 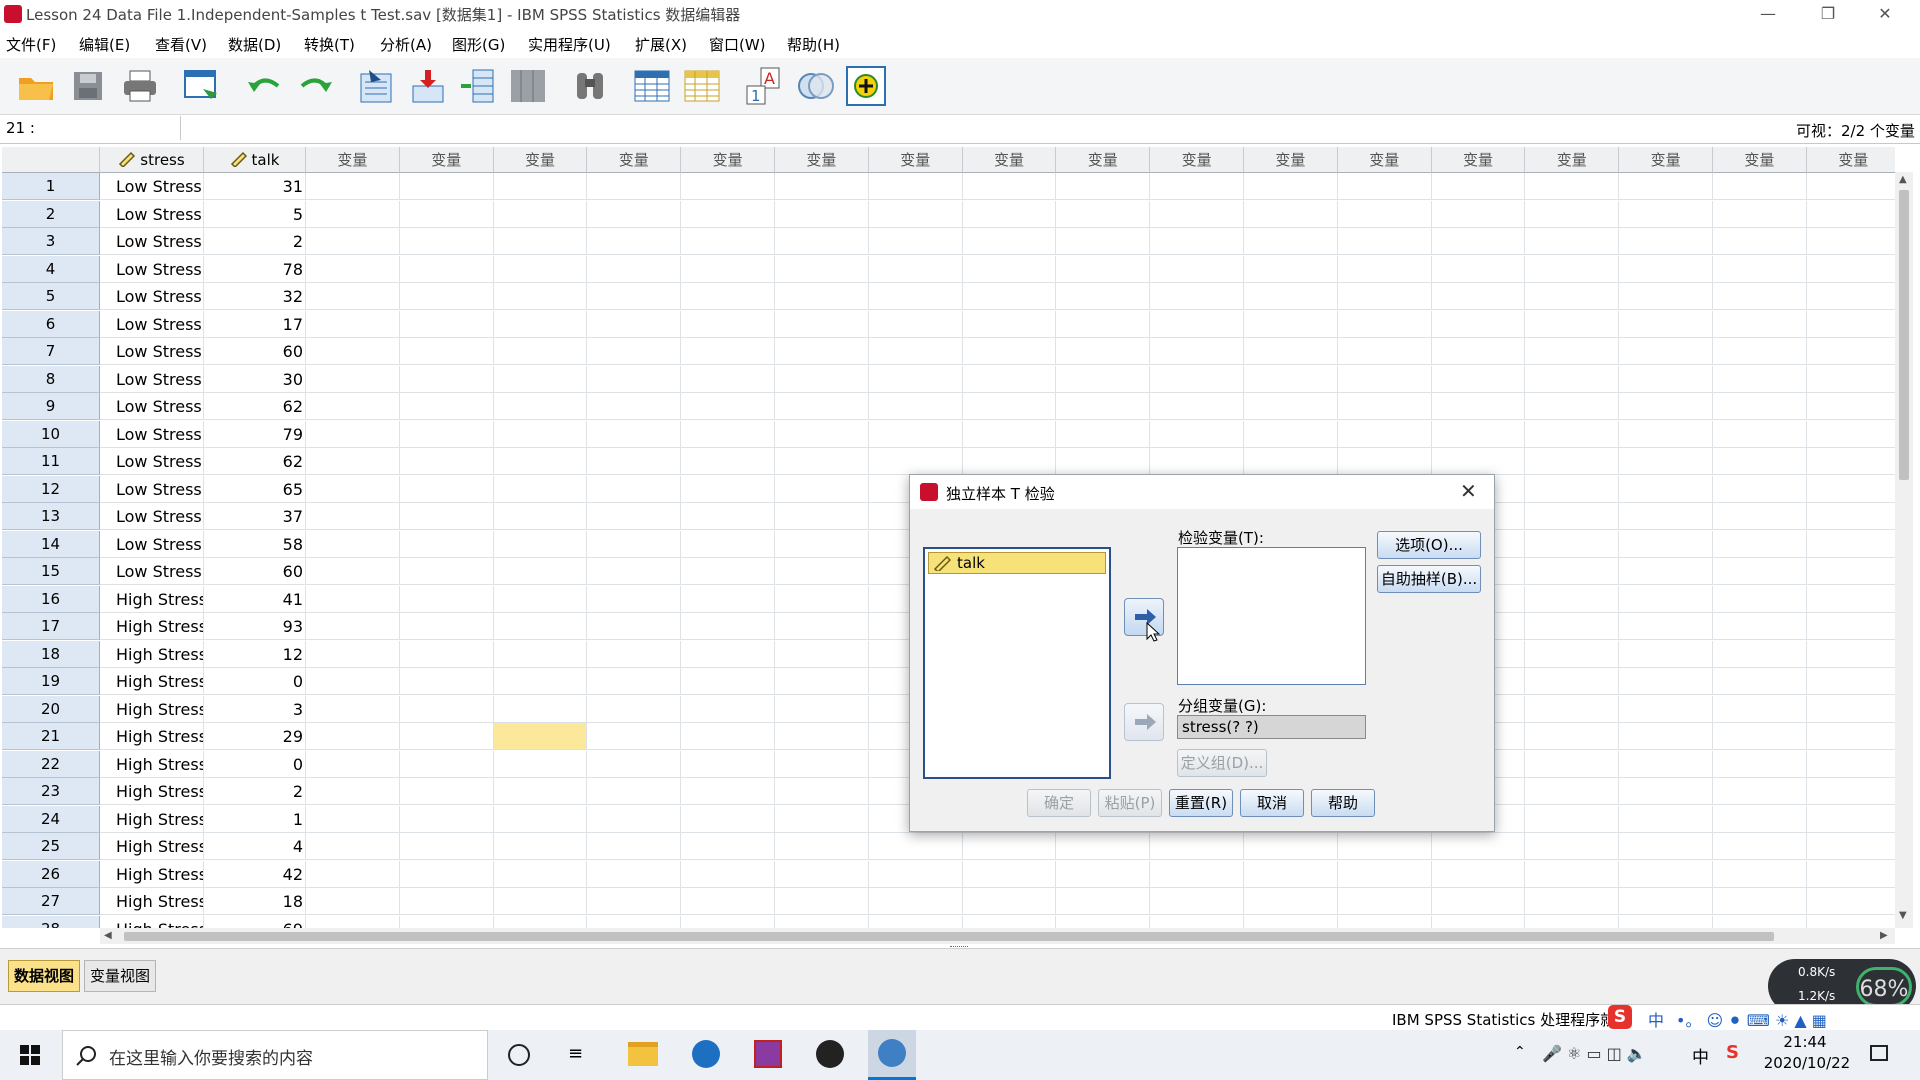 I want to click on cell-stress: High Stress, so click(x=152, y=791).